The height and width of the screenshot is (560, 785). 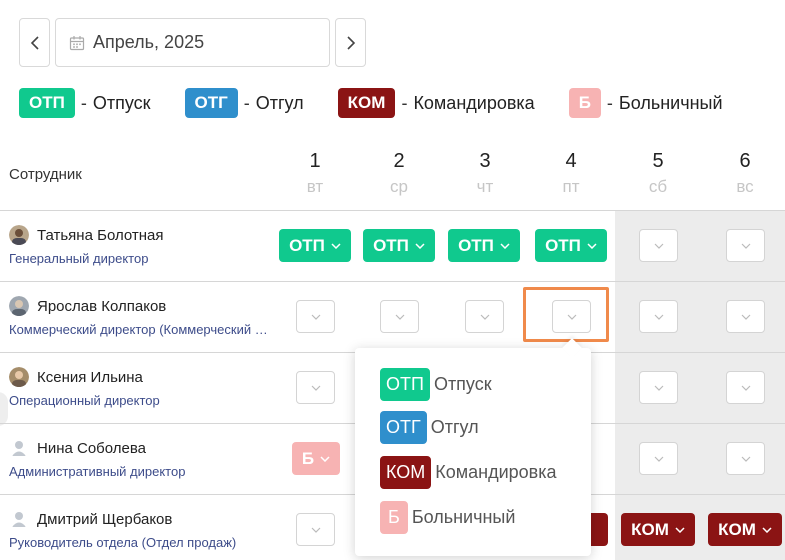 What do you see at coordinates (584, 103) in the screenshot?
I see `legend-badge-b: Б` at bounding box center [584, 103].